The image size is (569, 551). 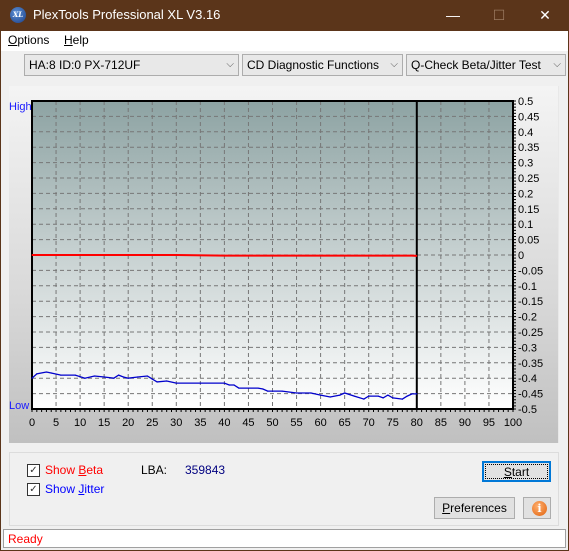 What do you see at coordinates (499, 15) in the screenshot?
I see `maximize-button: ☐` at bounding box center [499, 15].